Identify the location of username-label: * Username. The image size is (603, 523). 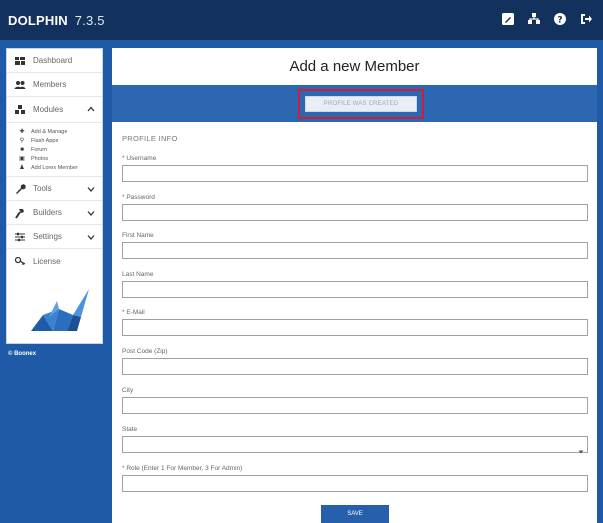
(139, 158).